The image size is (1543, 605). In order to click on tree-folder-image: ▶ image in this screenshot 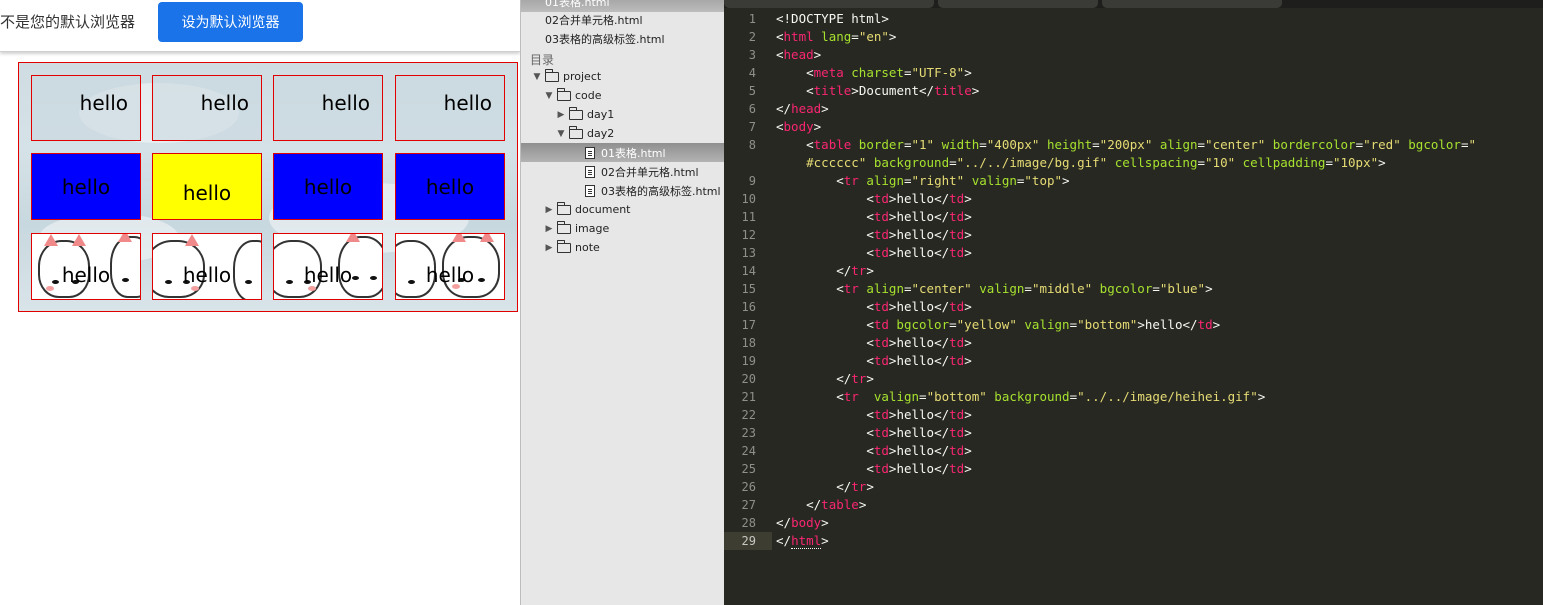, I will do `click(623, 228)`.